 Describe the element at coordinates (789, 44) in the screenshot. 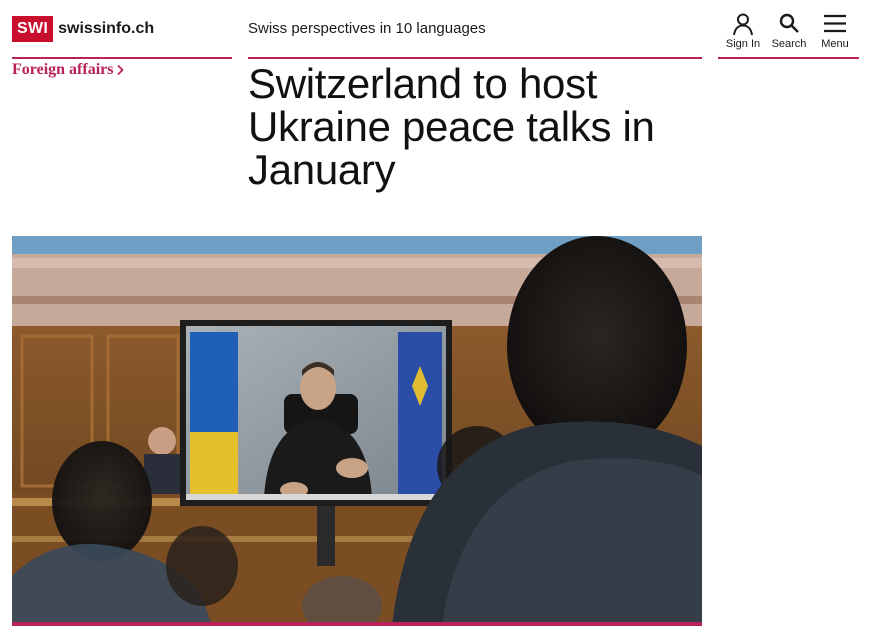

I see `search-label: Search` at that location.